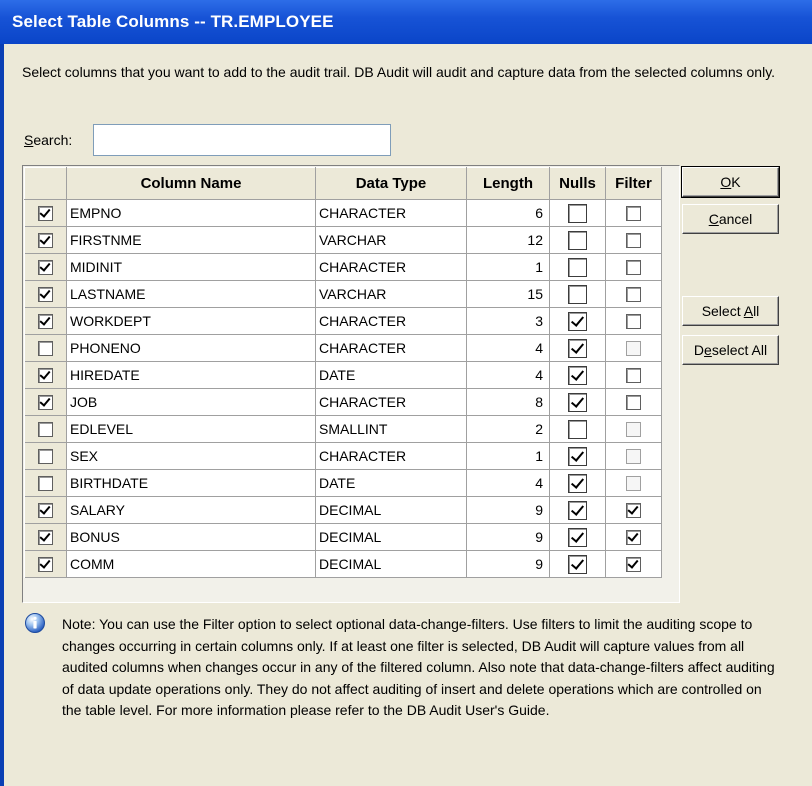 This screenshot has height=786, width=812. Describe the element at coordinates (343, 564) in the screenshot. I see `table-row: COMM DECIMAL 9` at that location.